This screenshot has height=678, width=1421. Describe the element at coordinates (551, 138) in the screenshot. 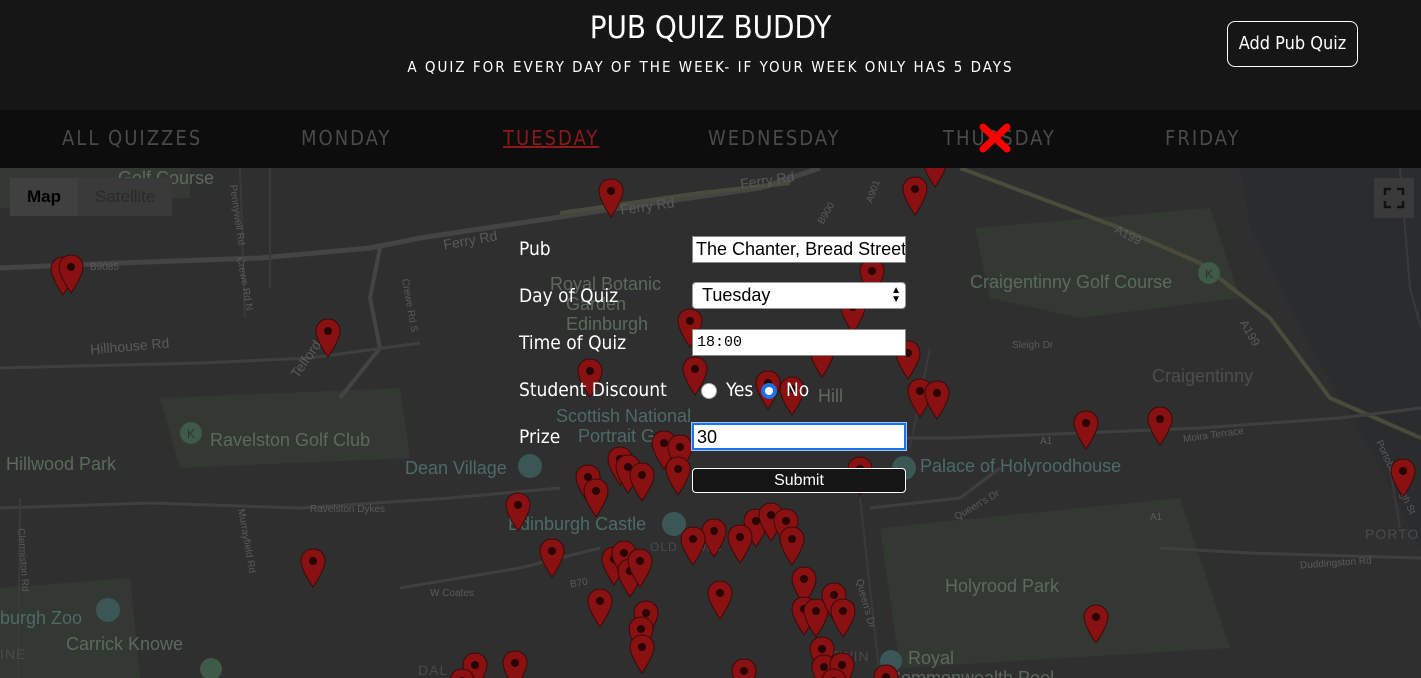

I see `nav-item-tuesday: TUESDAY` at that location.